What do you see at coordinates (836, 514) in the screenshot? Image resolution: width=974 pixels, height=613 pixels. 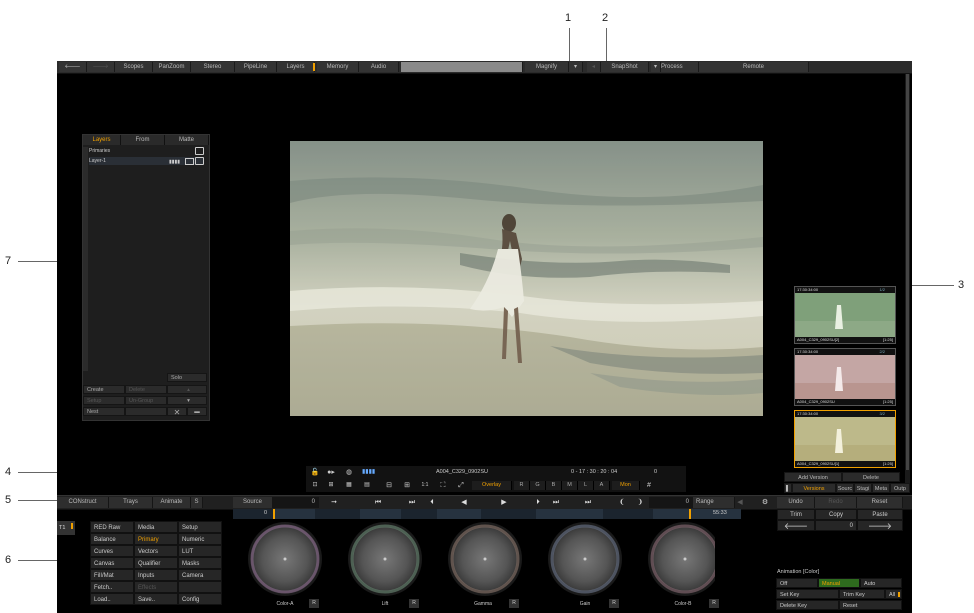 I see `copy-button: Copy` at bounding box center [836, 514].